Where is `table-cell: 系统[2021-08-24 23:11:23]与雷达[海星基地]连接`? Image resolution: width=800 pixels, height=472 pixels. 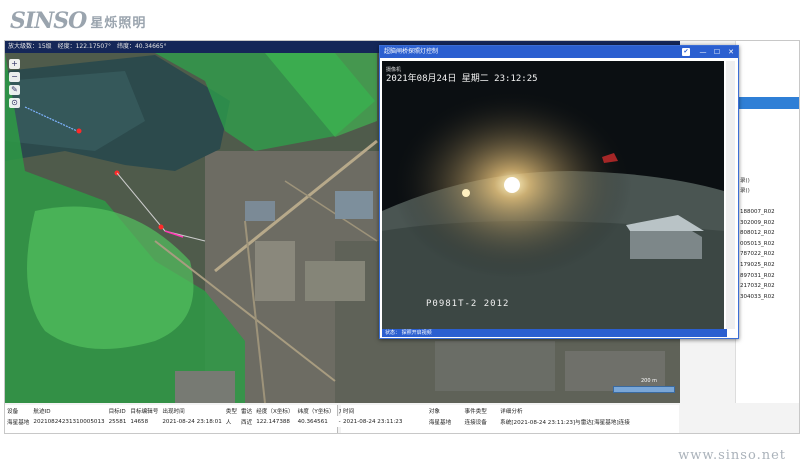
table-cell: 系统[2021-08-24 23:11:23]与雷达[海星基地]连接 is located at coordinates (565, 422).